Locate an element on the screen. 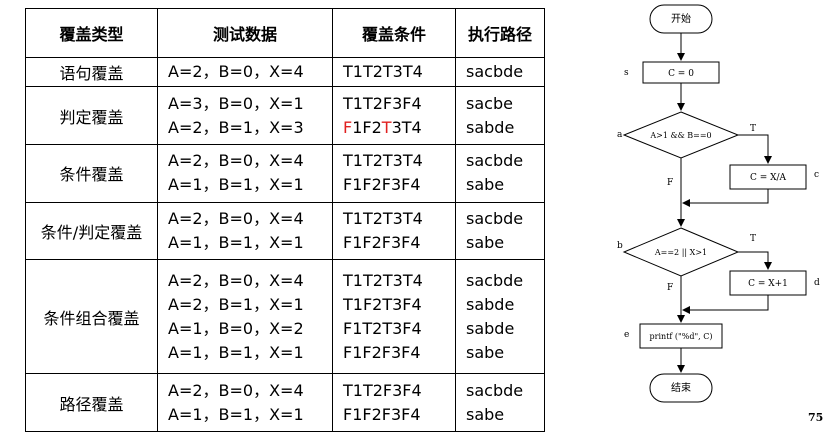 The width and height of the screenshot is (837, 432). header-coverage-condition: 覆盖条件 is located at coordinates (394, 33).